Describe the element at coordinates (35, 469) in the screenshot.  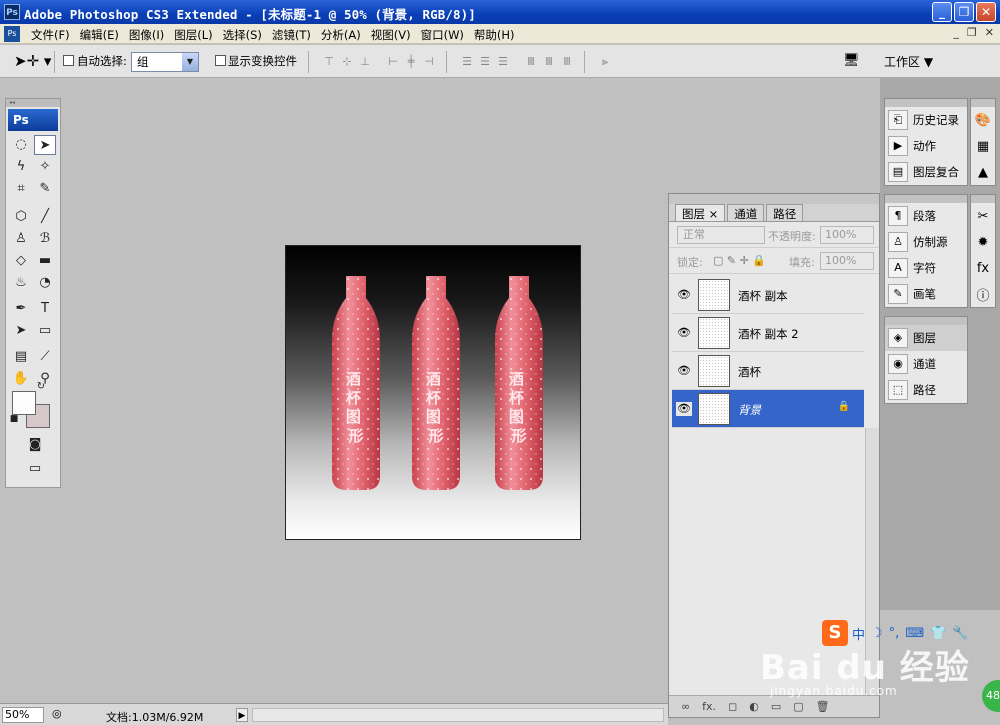
I see `screen-mode-icon: ▭` at that location.